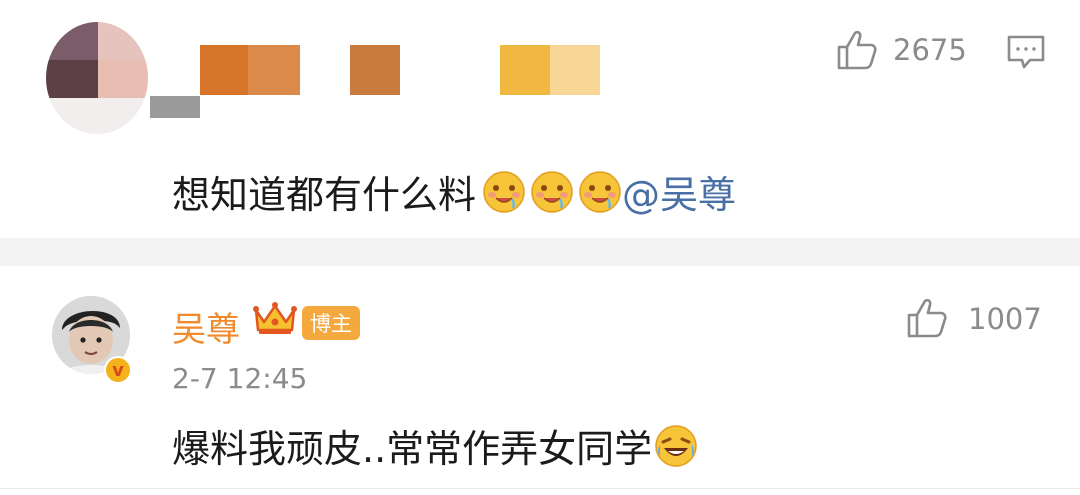 The width and height of the screenshot is (1080, 495). I want to click on divider-line, so click(540, 488).